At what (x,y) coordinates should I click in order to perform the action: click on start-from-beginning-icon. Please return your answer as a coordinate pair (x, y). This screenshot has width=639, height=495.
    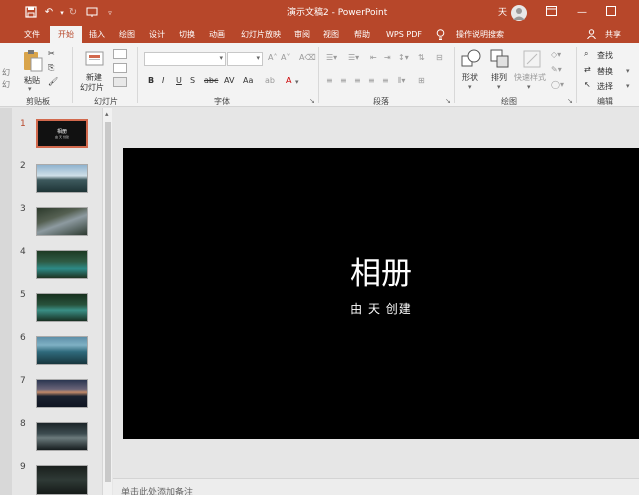
    Looking at the image, I should click on (92, 13).